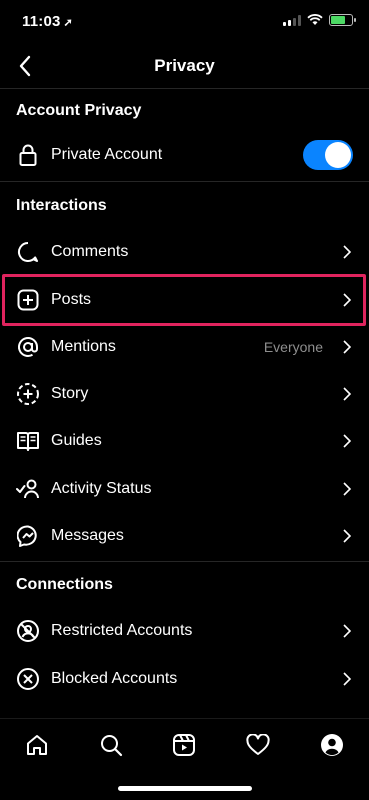 Image resolution: width=369 pixels, height=800 pixels. Describe the element at coordinates (107, 154) in the screenshot. I see `private-account-label: Private Account` at that location.